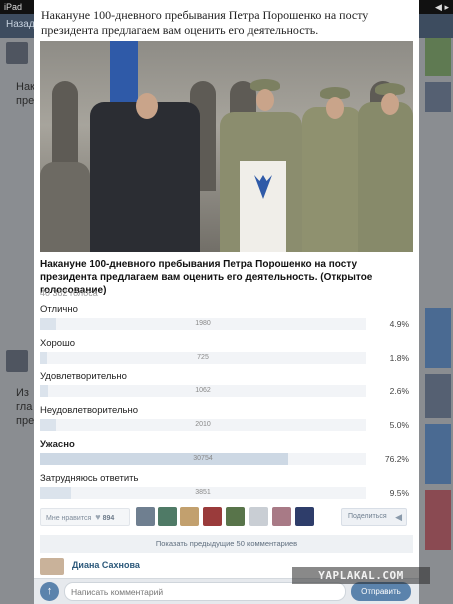  I want to click on poll-total-votes: 40 382 голоса, so click(69, 293).